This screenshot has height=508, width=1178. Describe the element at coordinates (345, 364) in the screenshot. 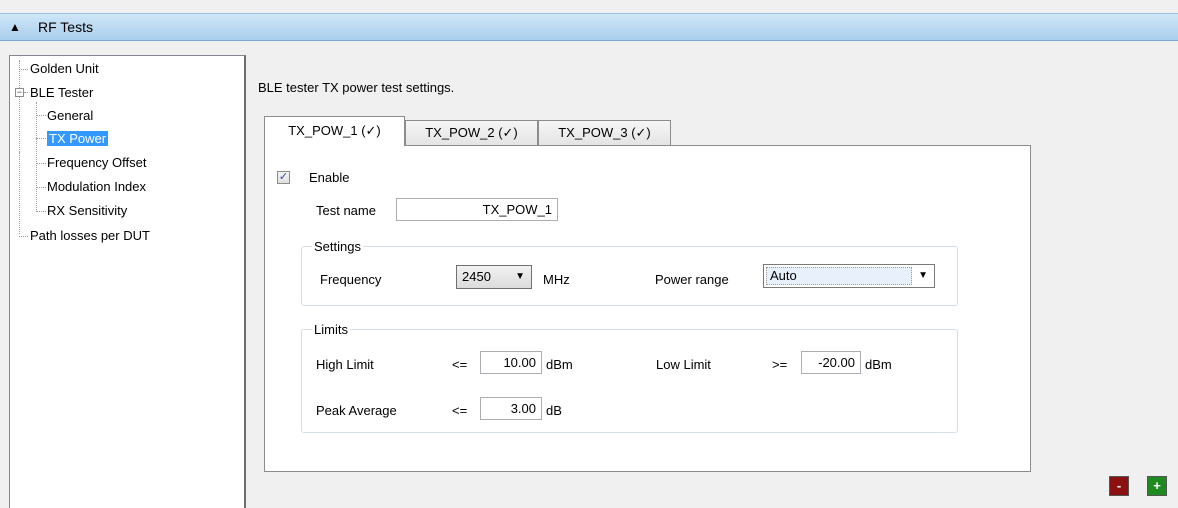

I see `high-limit-label: High Limit` at that location.